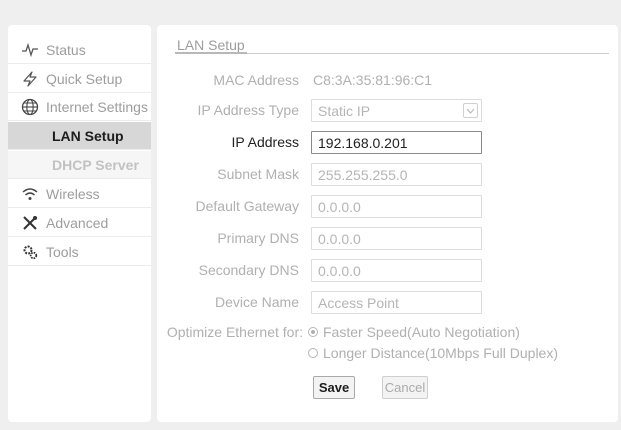 The image size is (621, 430). Describe the element at coordinates (79, 252) in the screenshot. I see `sidebar-item-tools: Tools` at that location.